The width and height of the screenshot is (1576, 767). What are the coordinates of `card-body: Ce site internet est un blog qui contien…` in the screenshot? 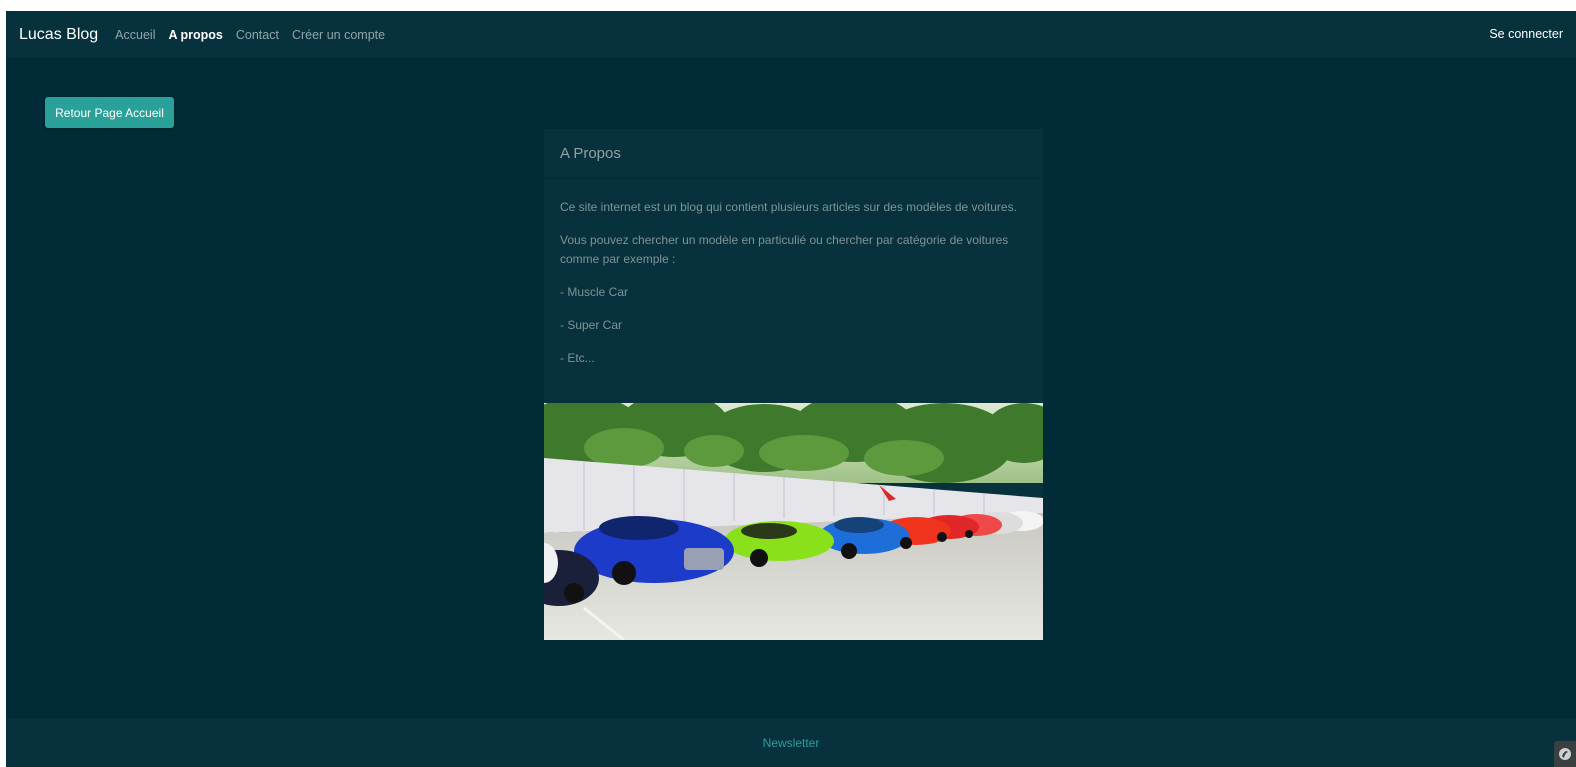 It's located at (793, 291).